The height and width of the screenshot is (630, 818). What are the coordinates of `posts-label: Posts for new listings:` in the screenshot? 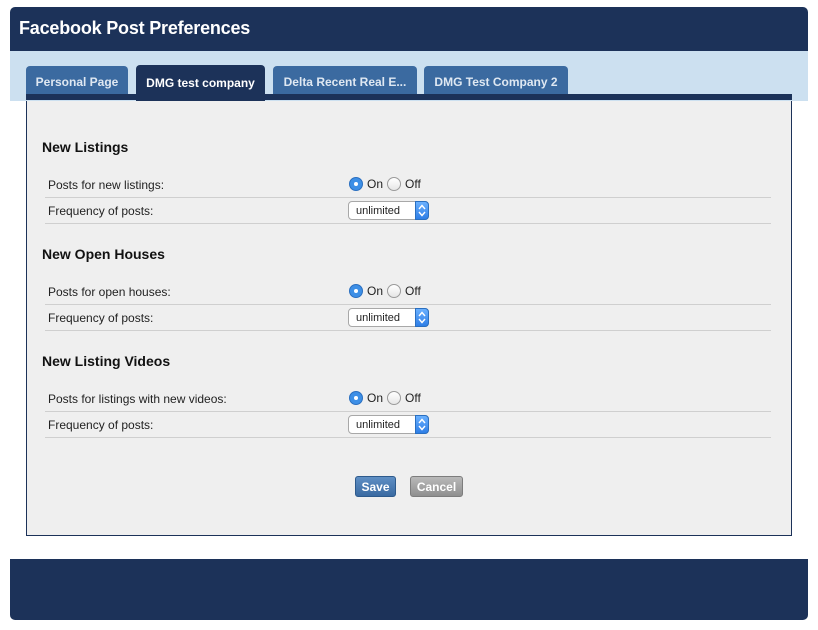 It's located at (106, 185).